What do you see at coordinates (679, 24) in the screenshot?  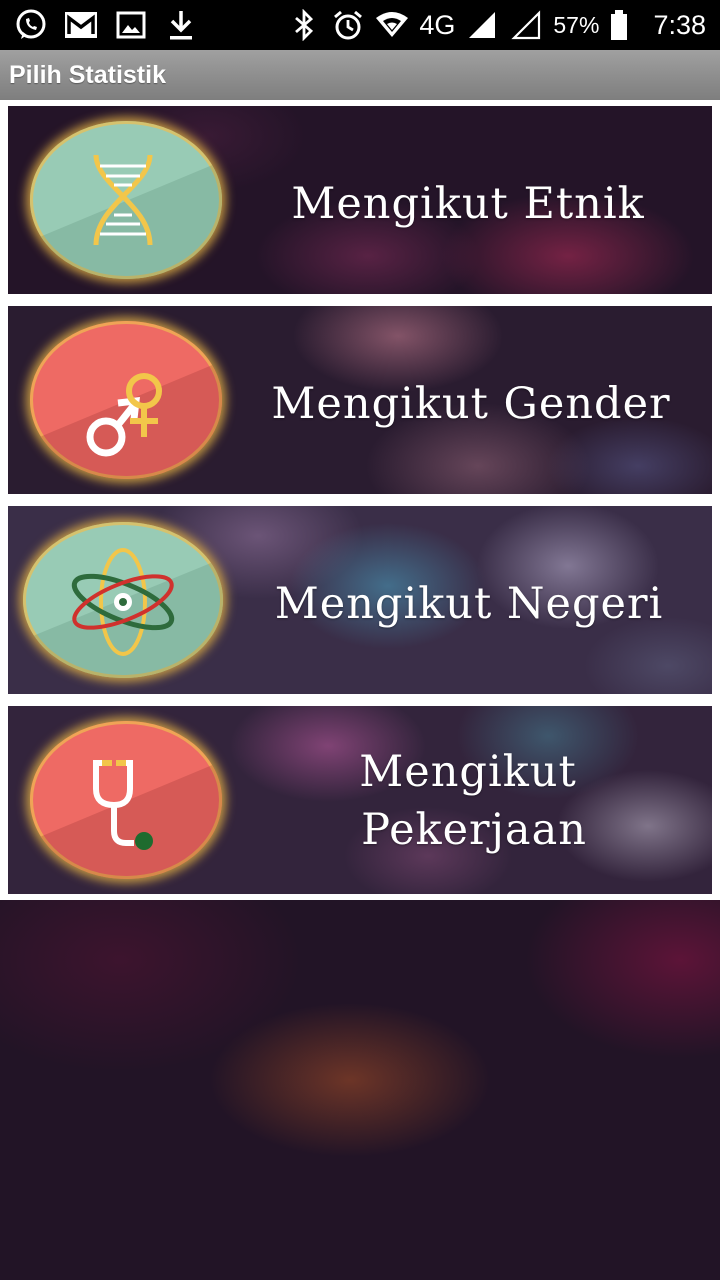 I see `clock: 7:38` at bounding box center [679, 24].